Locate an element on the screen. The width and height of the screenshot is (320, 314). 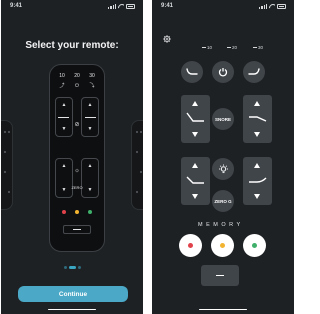
memory-red-dot is located at coordinates (190, 245).